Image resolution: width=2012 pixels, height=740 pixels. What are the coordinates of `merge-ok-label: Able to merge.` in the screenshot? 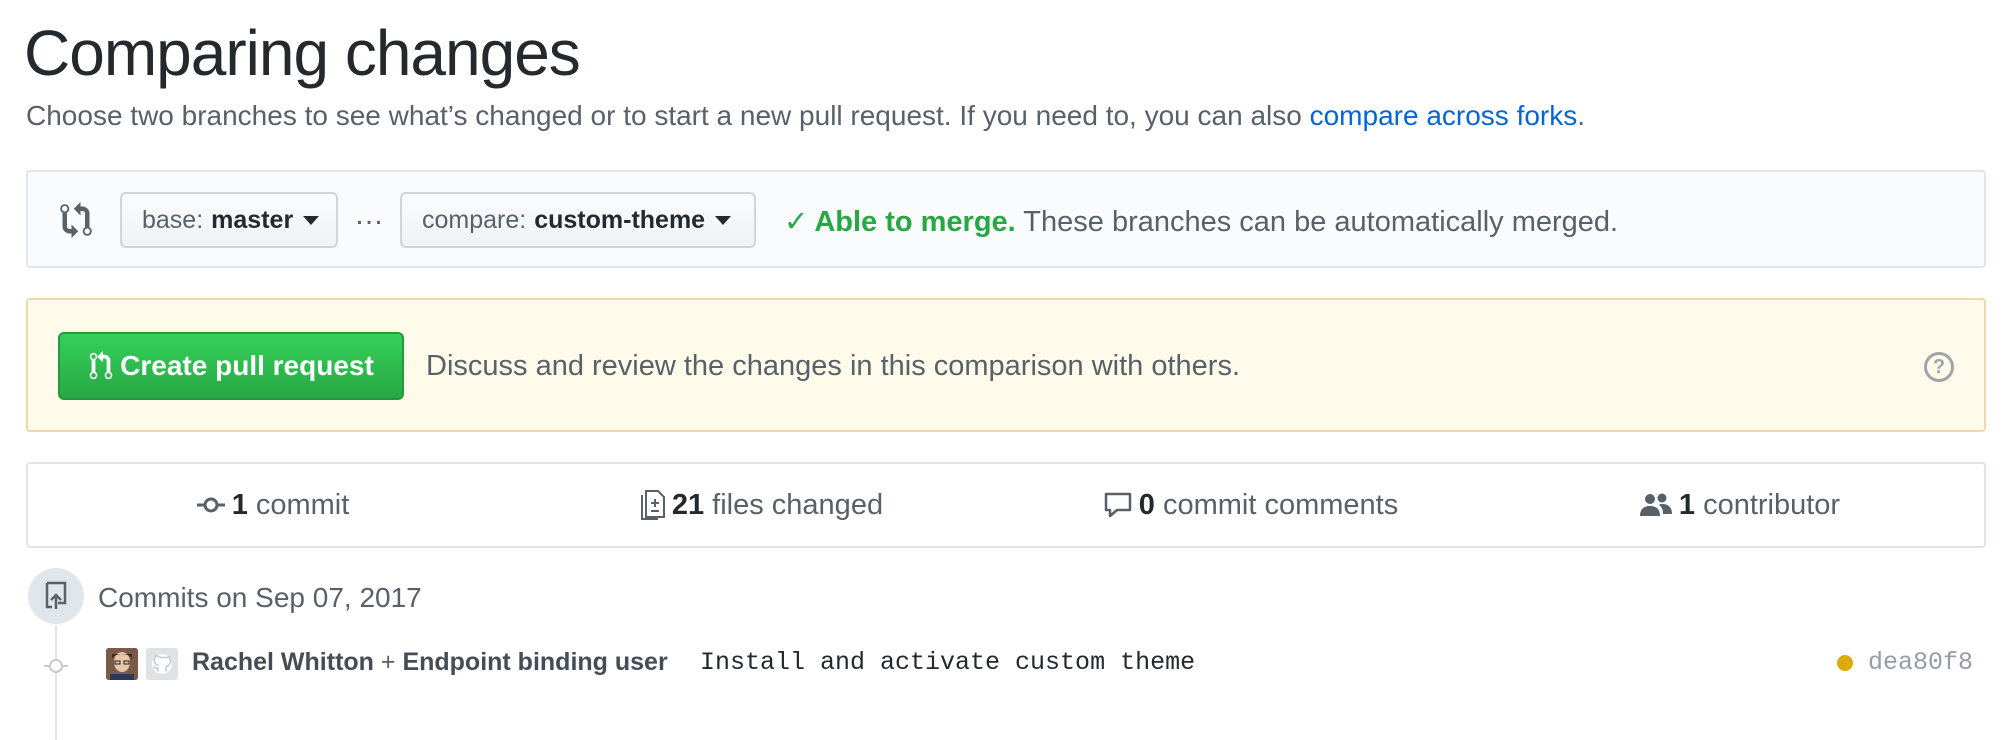 It's located at (915, 222).